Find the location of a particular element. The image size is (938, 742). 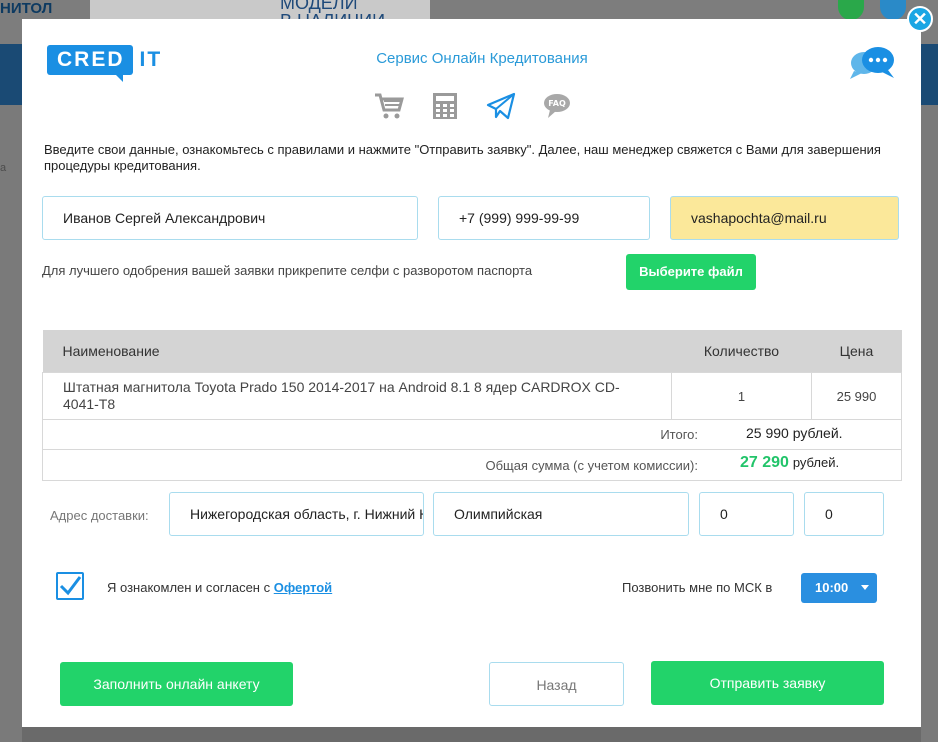

back-button: Назад is located at coordinates (556, 684).